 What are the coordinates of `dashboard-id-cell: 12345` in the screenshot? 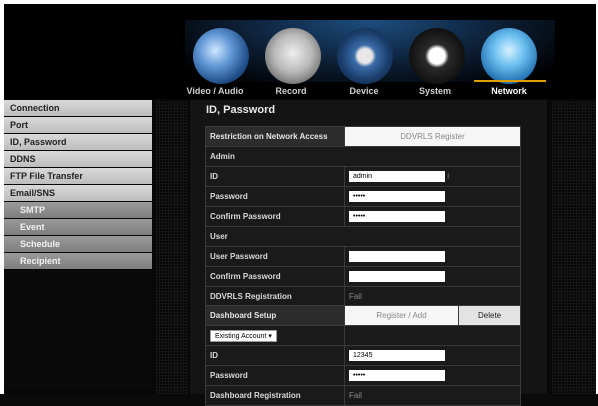 It's located at (432, 355).